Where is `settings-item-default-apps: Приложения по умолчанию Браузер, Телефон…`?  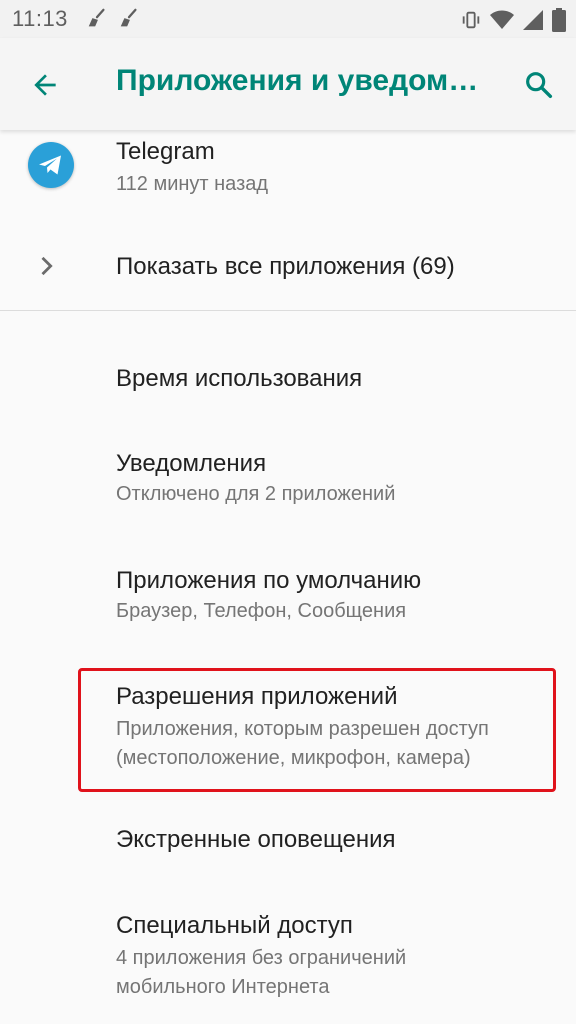 settings-item-default-apps: Приложения по умолчанию Браузер, Телефон… is located at coordinates (288, 597).